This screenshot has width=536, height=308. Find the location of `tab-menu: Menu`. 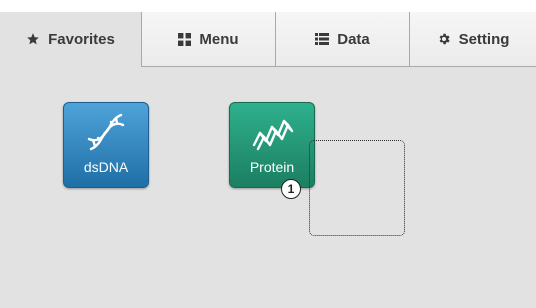

tab-menu: Menu is located at coordinates (208, 39).